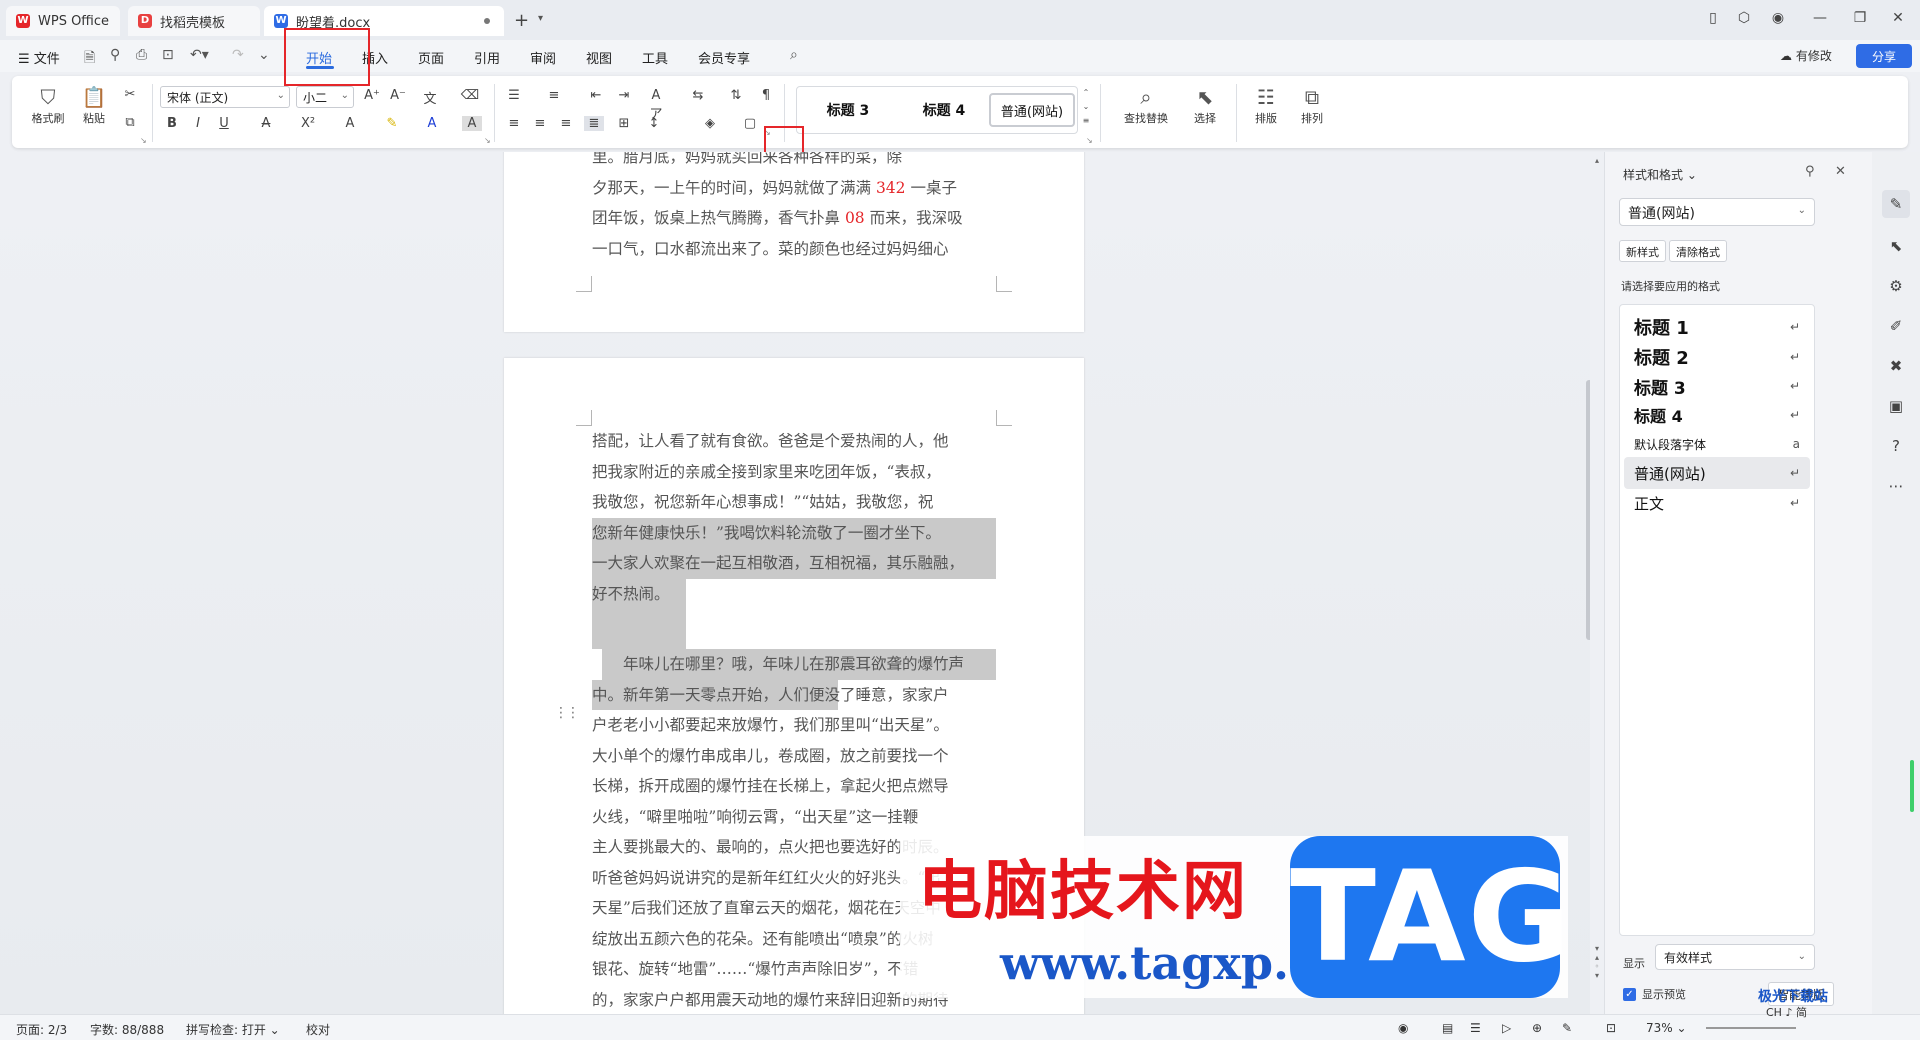 The width and height of the screenshot is (1920, 1040). I want to click on menu-review: 审阅, so click(543, 57).